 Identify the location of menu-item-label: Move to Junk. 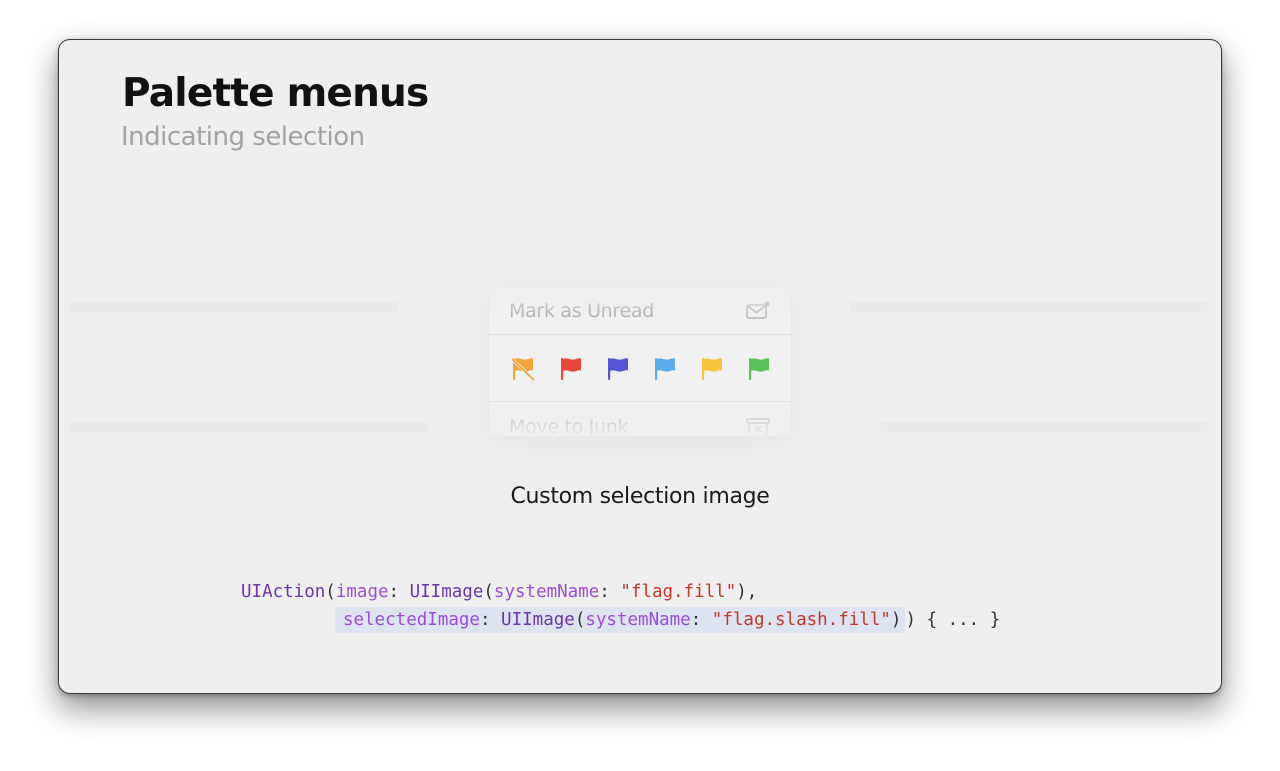
(569, 426).